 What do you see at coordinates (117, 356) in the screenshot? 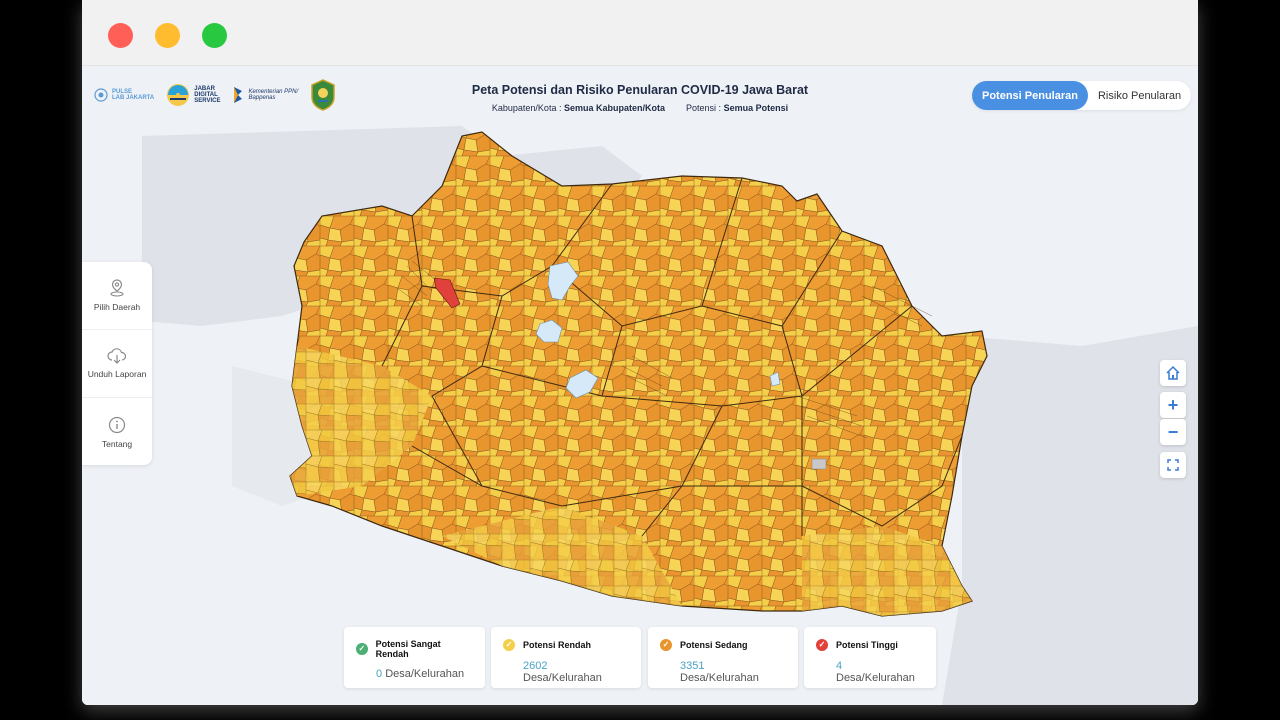
I see `cloud-download-icon` at bounding box center [117, 356].